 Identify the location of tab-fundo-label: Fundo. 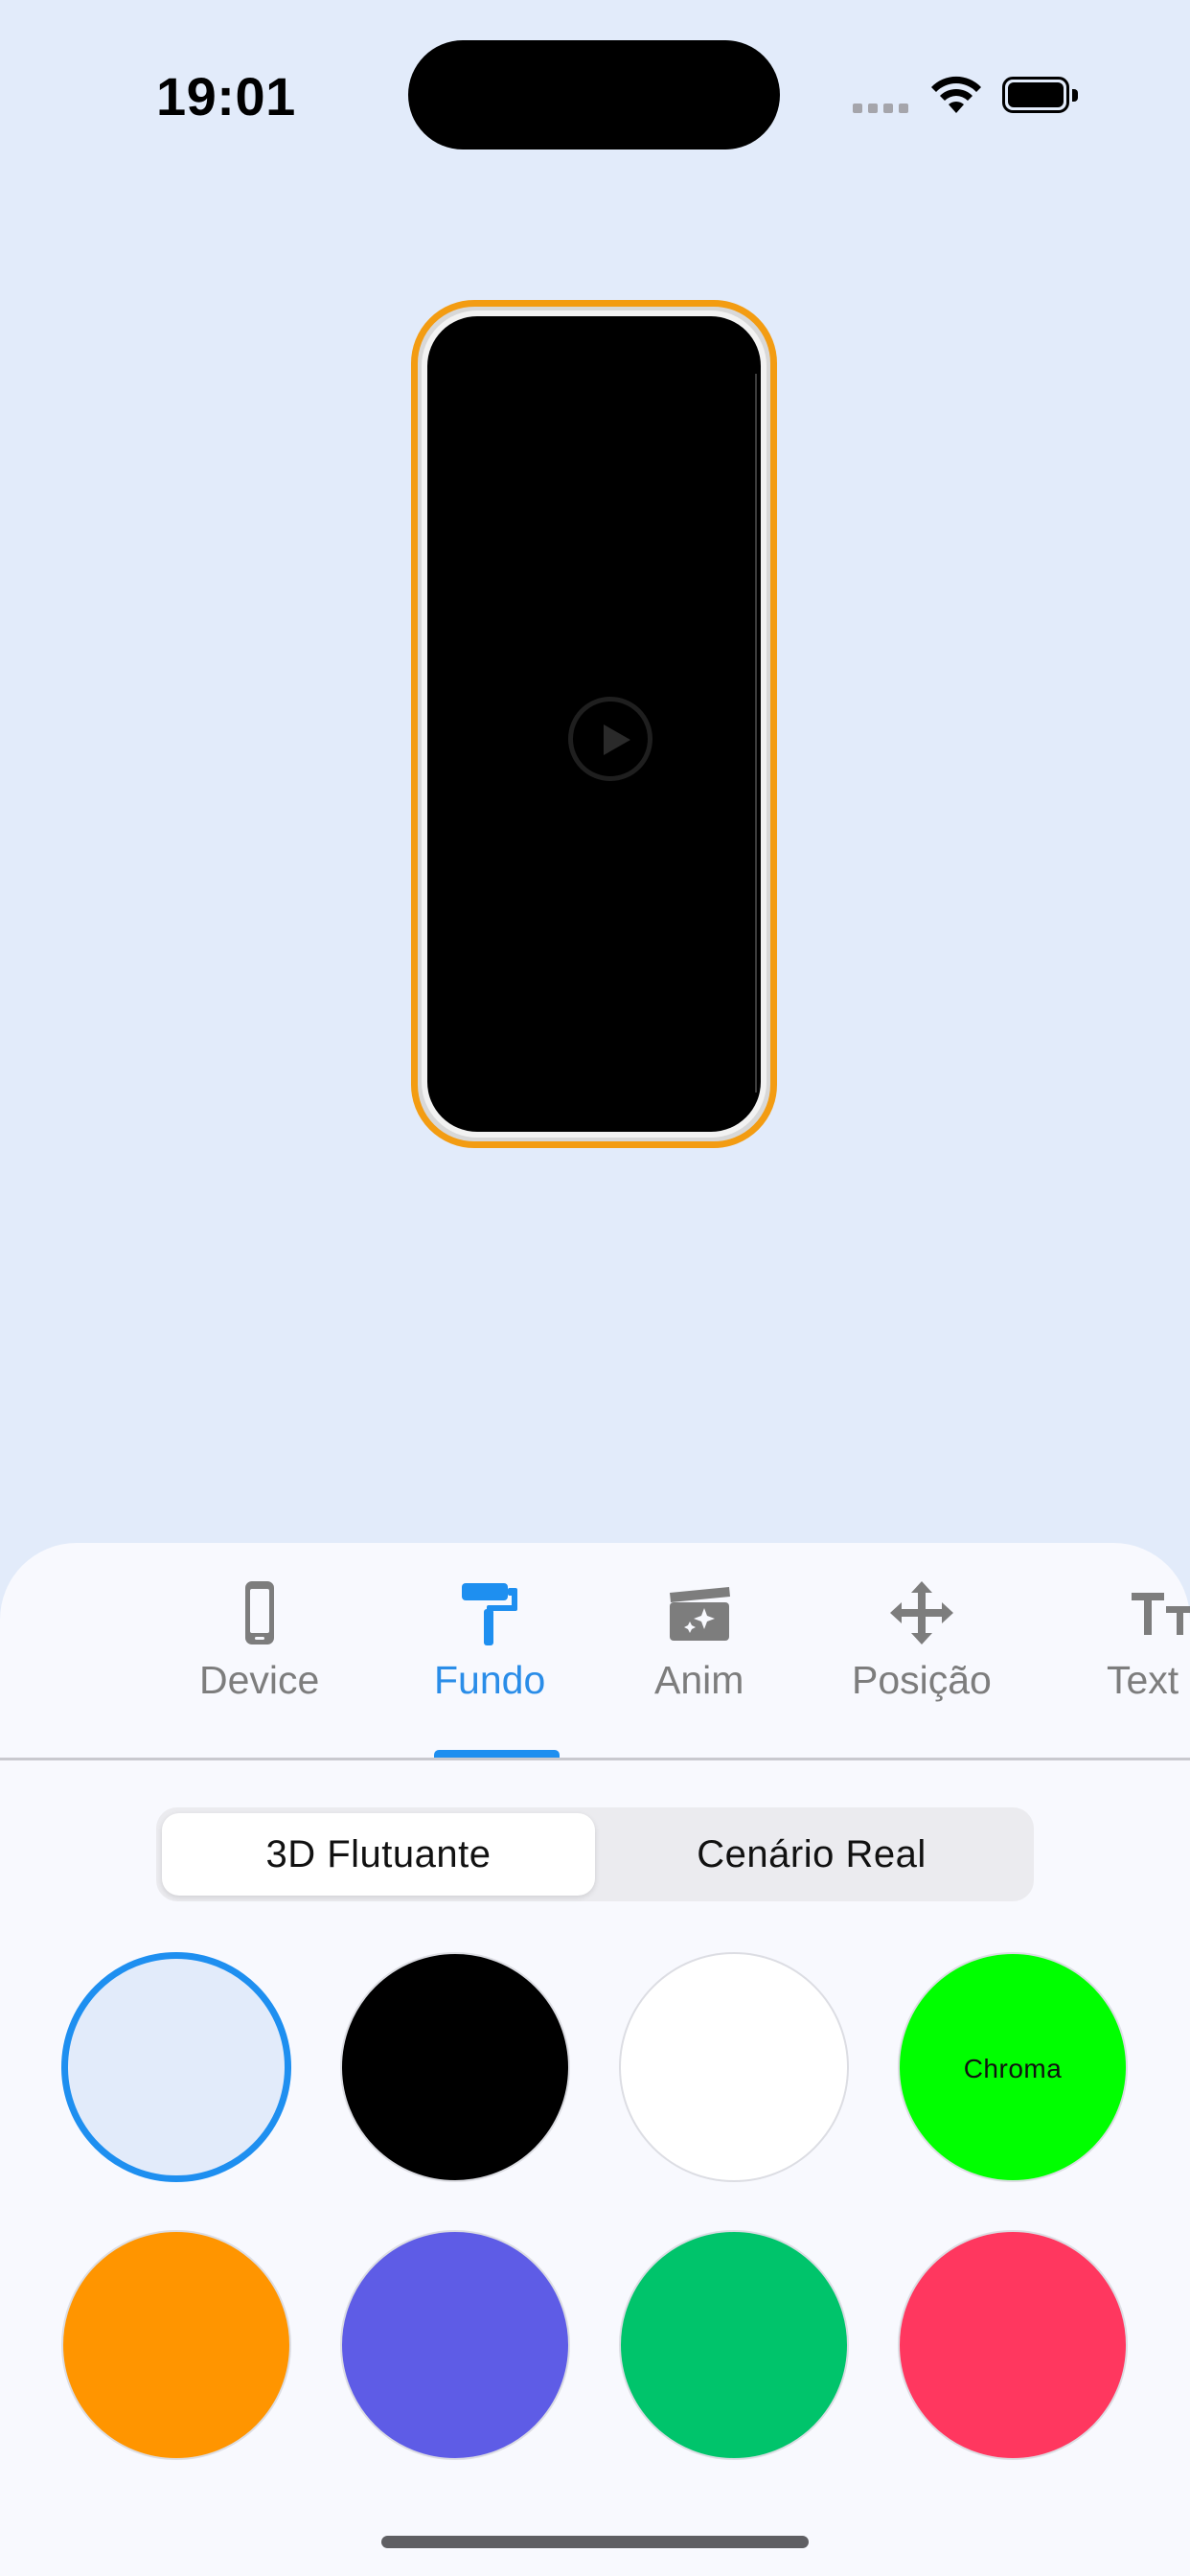
(490, 1680).